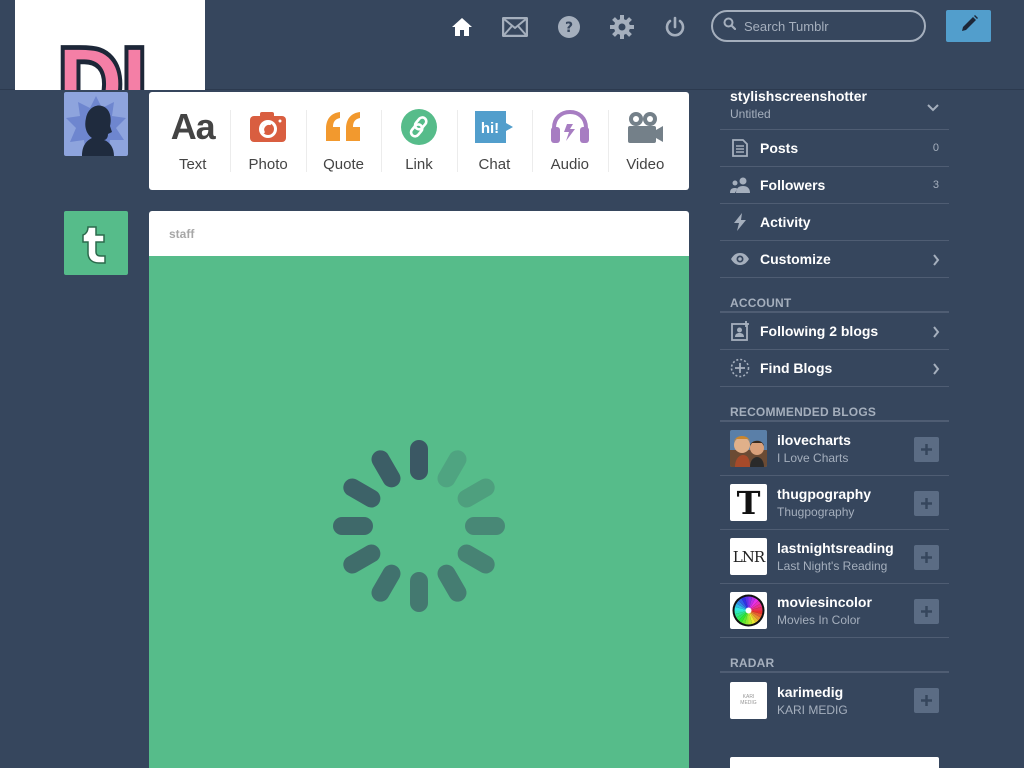  I want to click on blog-name: ilovecharts, so click(814, 440).